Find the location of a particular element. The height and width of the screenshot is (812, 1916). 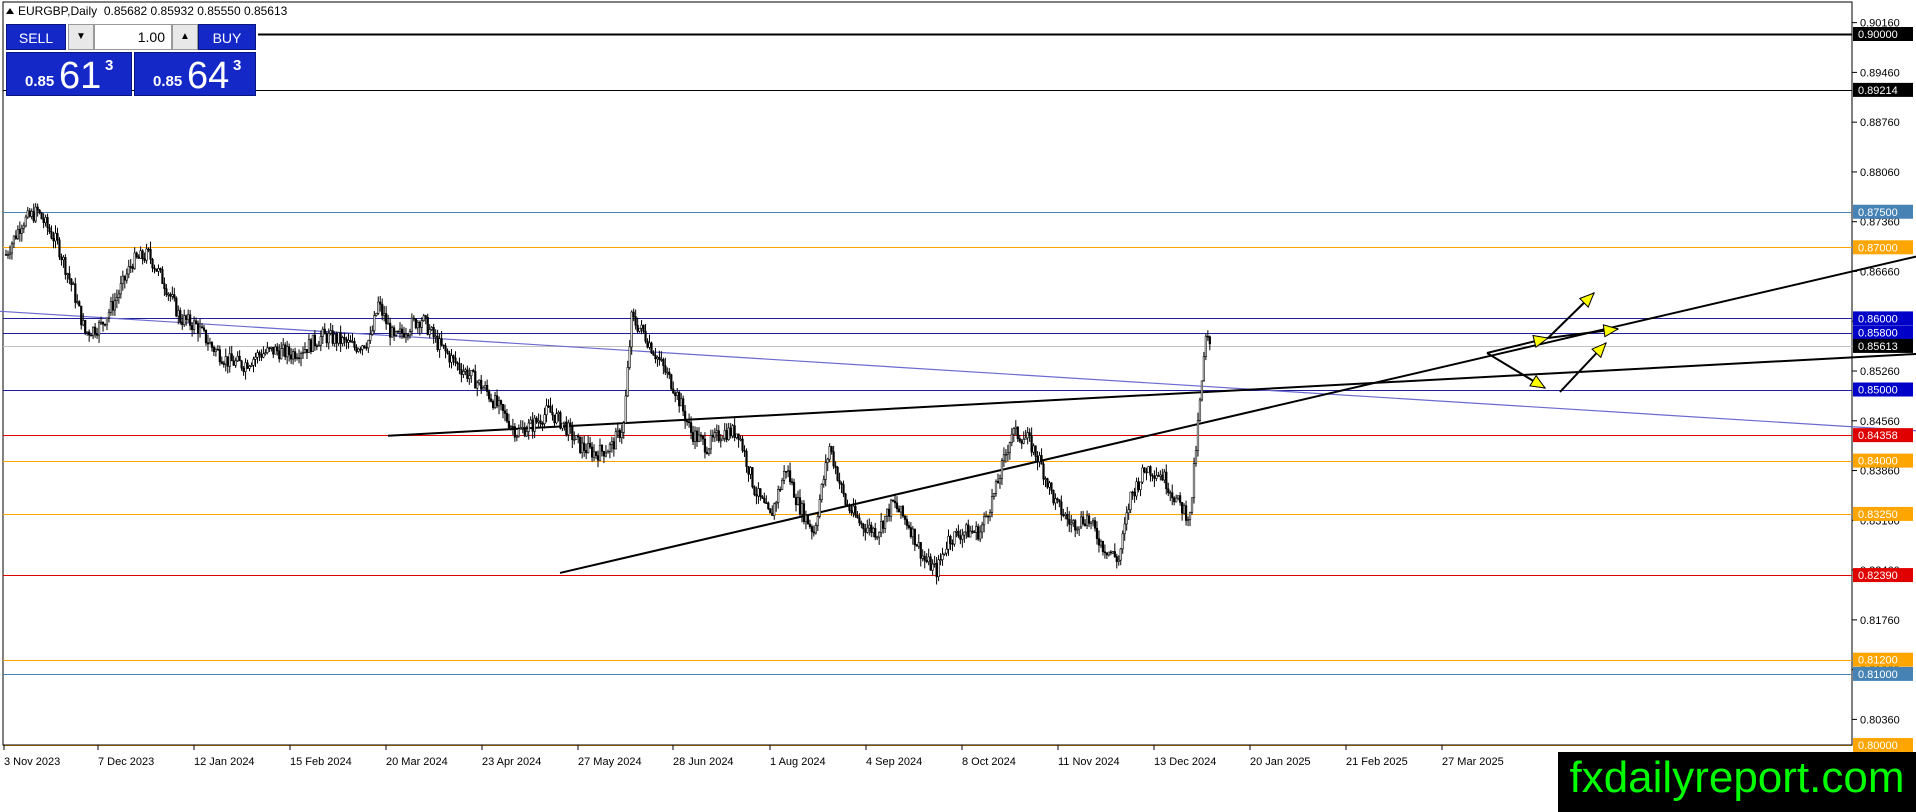

sell-button: SELL is located at coordinates (36, 37).